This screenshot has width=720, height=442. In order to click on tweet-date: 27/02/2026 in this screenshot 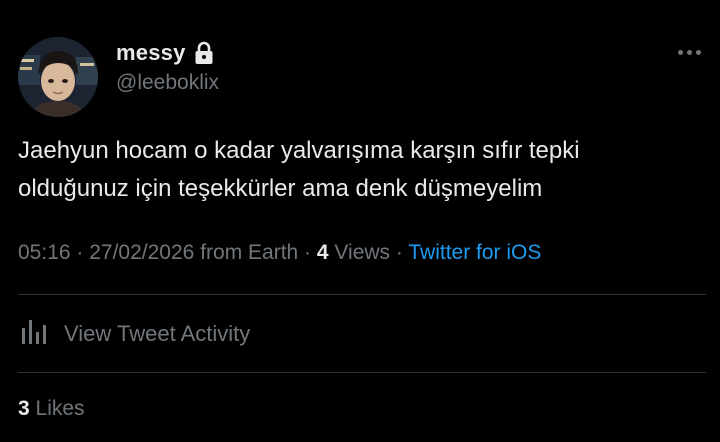, I will do `click(142, 252)`.